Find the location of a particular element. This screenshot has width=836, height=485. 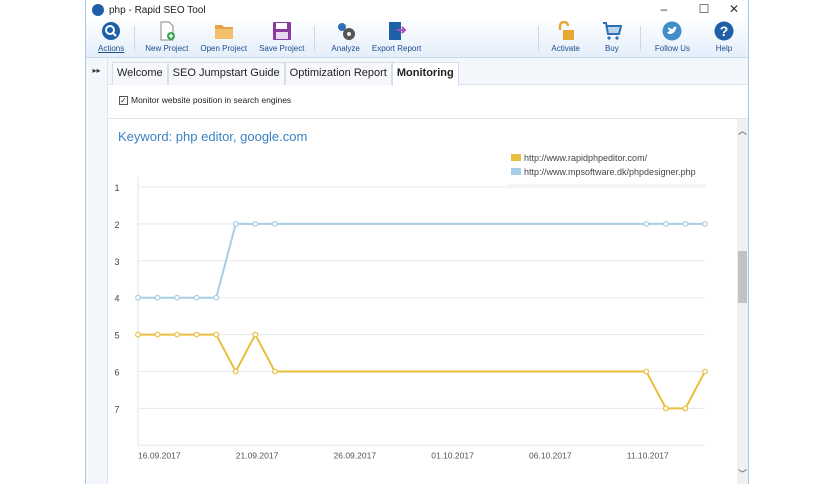

folder-icon is located at coordinates (223, 32).